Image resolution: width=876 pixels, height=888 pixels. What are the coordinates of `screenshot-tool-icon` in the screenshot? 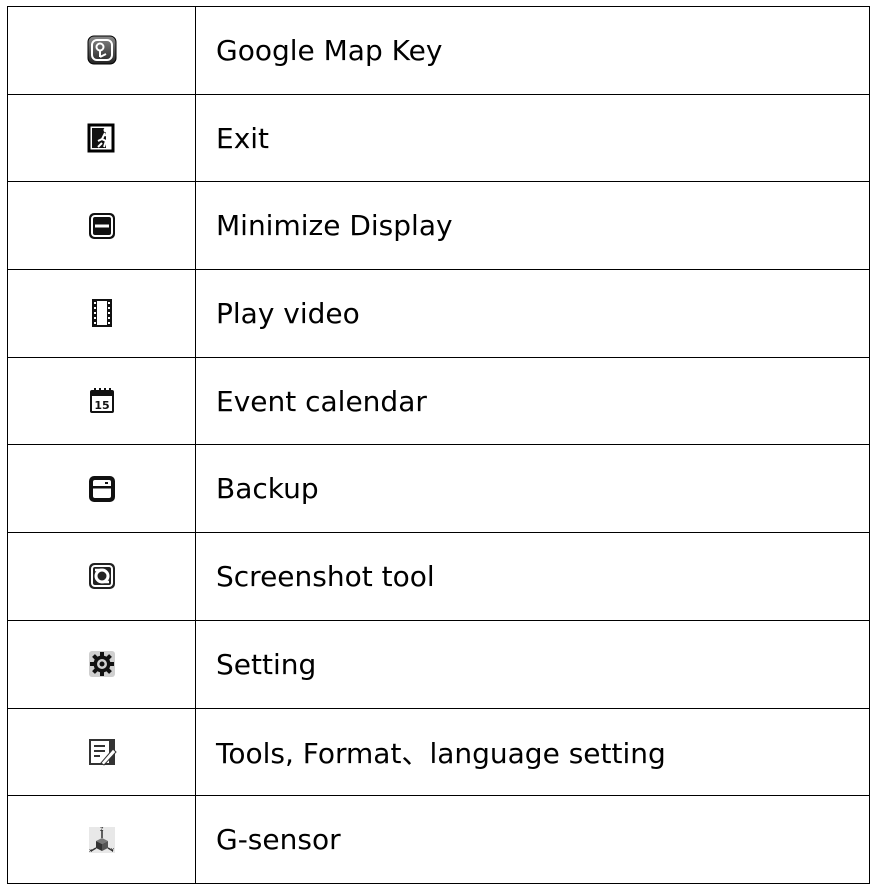 It's located at (102, 576).